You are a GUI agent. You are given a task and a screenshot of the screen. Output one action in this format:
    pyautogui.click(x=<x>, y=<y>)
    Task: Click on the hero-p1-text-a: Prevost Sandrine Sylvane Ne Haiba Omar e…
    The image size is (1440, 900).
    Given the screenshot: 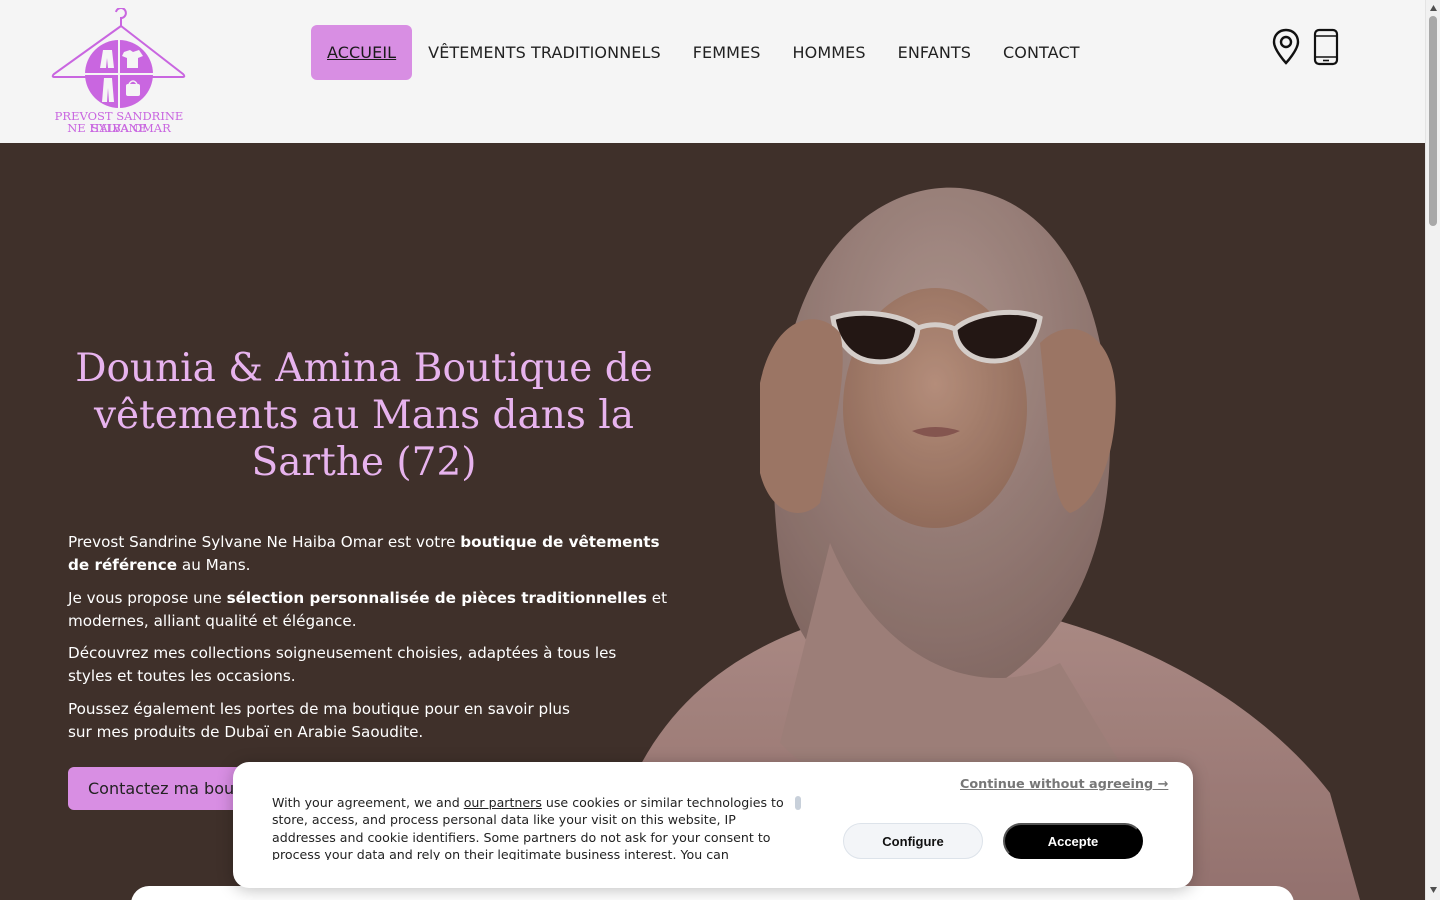 What is the action you would take?
    pyautogui.click(x=264, y=542)
    